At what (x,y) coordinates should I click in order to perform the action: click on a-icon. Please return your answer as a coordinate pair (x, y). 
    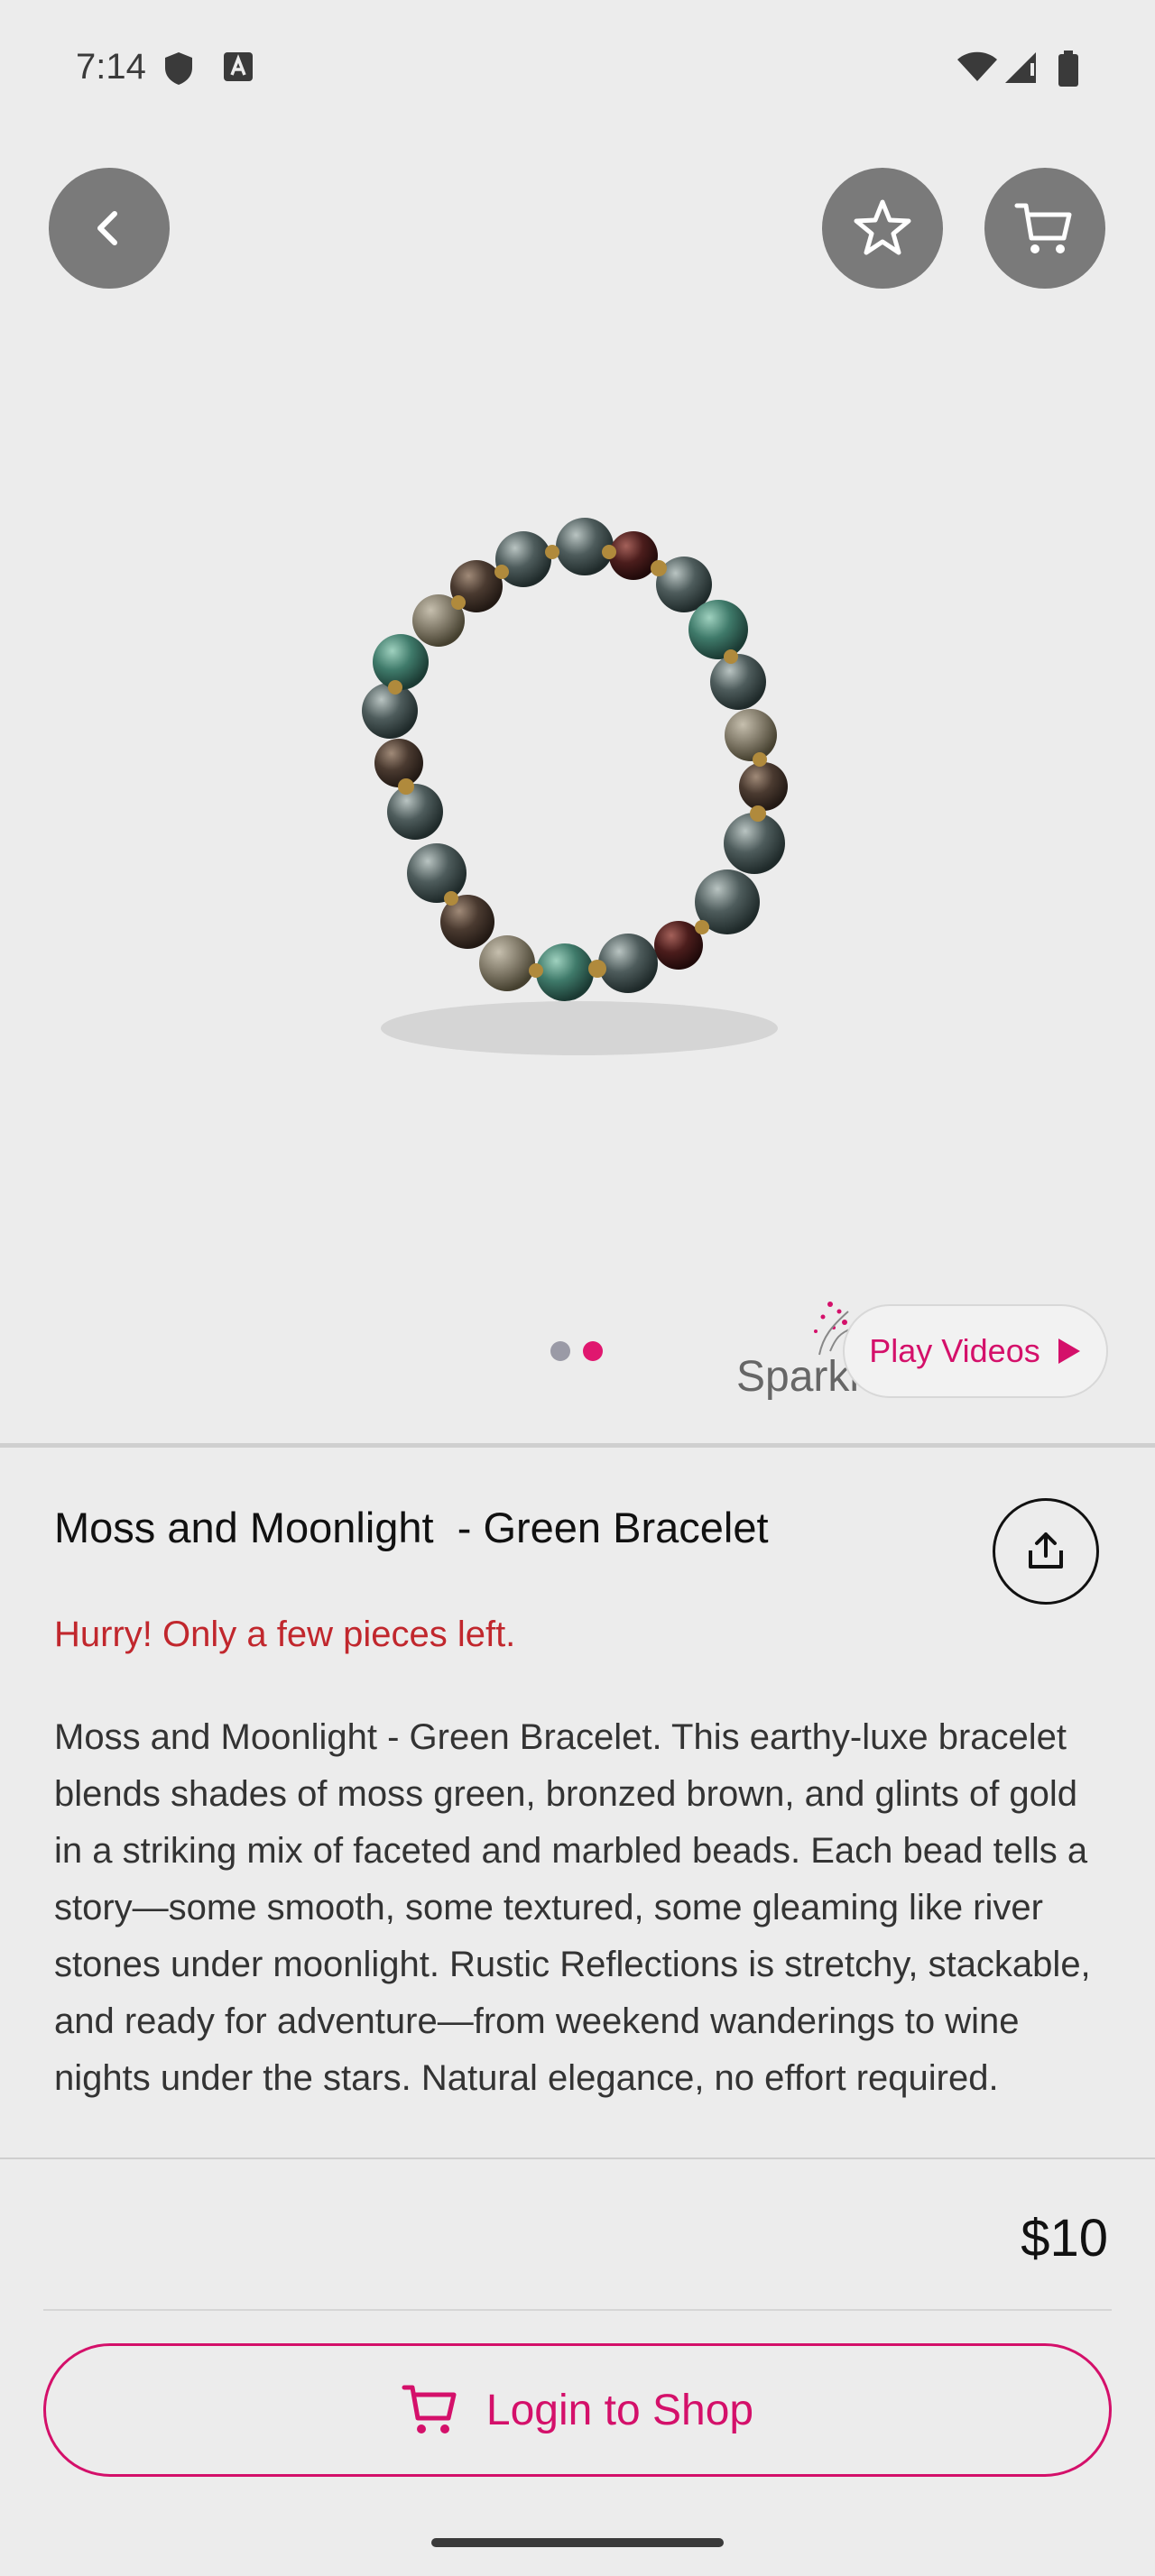
    Looking at the image, I should click on (238, 69).